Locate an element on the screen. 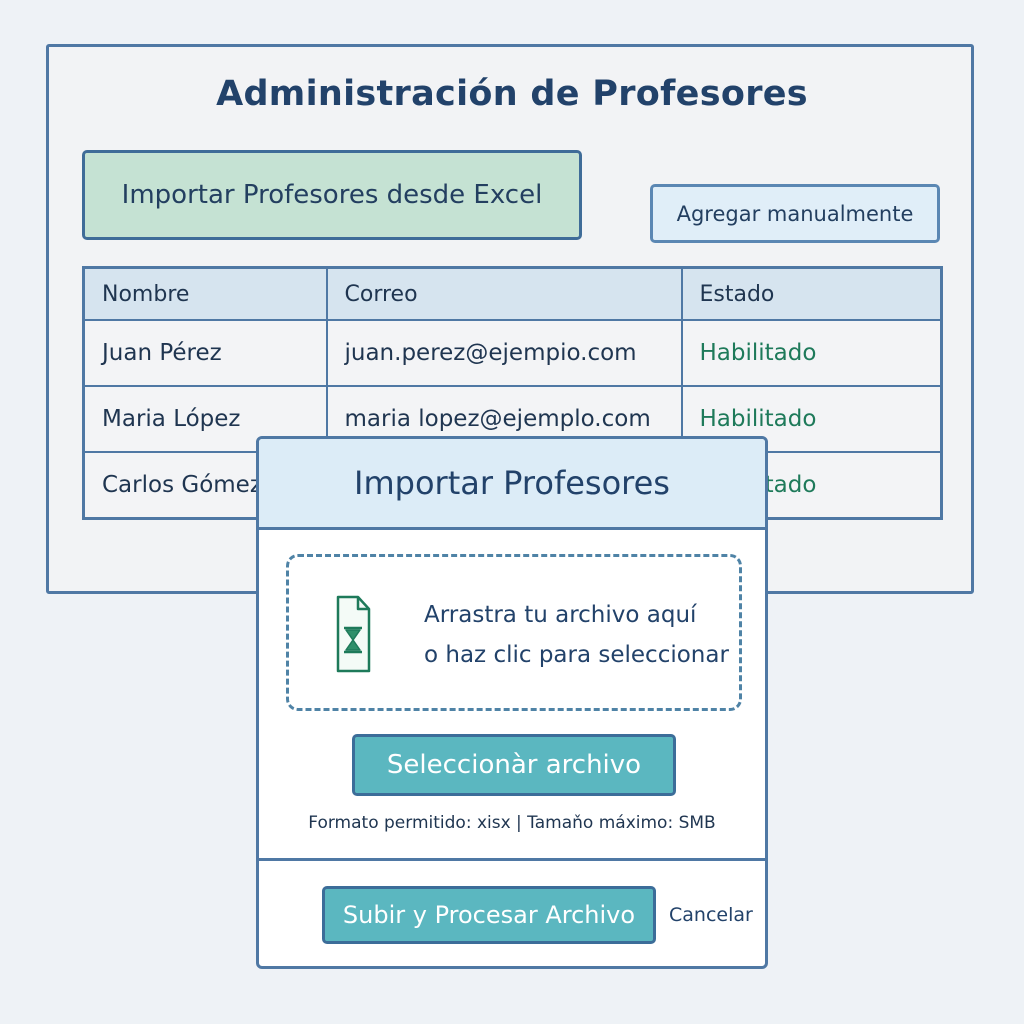 Image resolution: width=1024 pixels, height=1024 pixels. teacher-name: Juan Pérez is located at coordinates (205, 353).